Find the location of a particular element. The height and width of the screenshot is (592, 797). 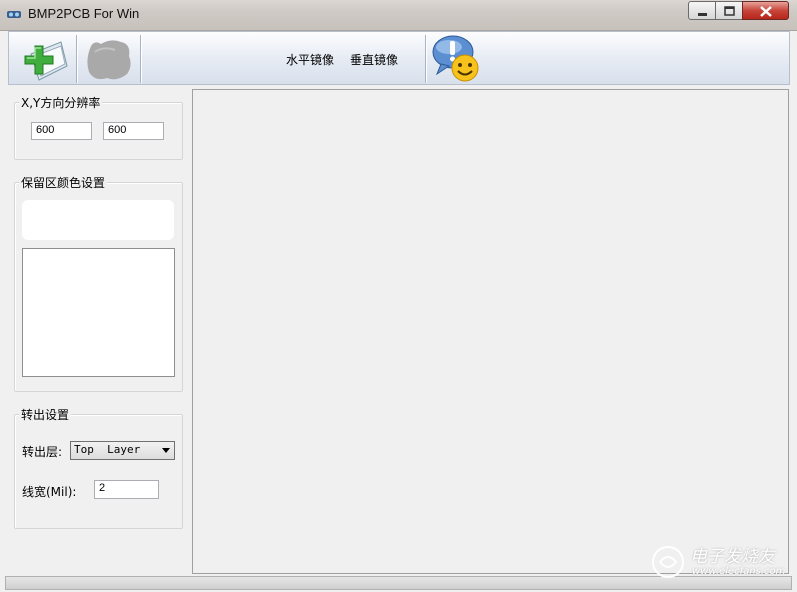

open-file-button is located at coordinates (45, 59).